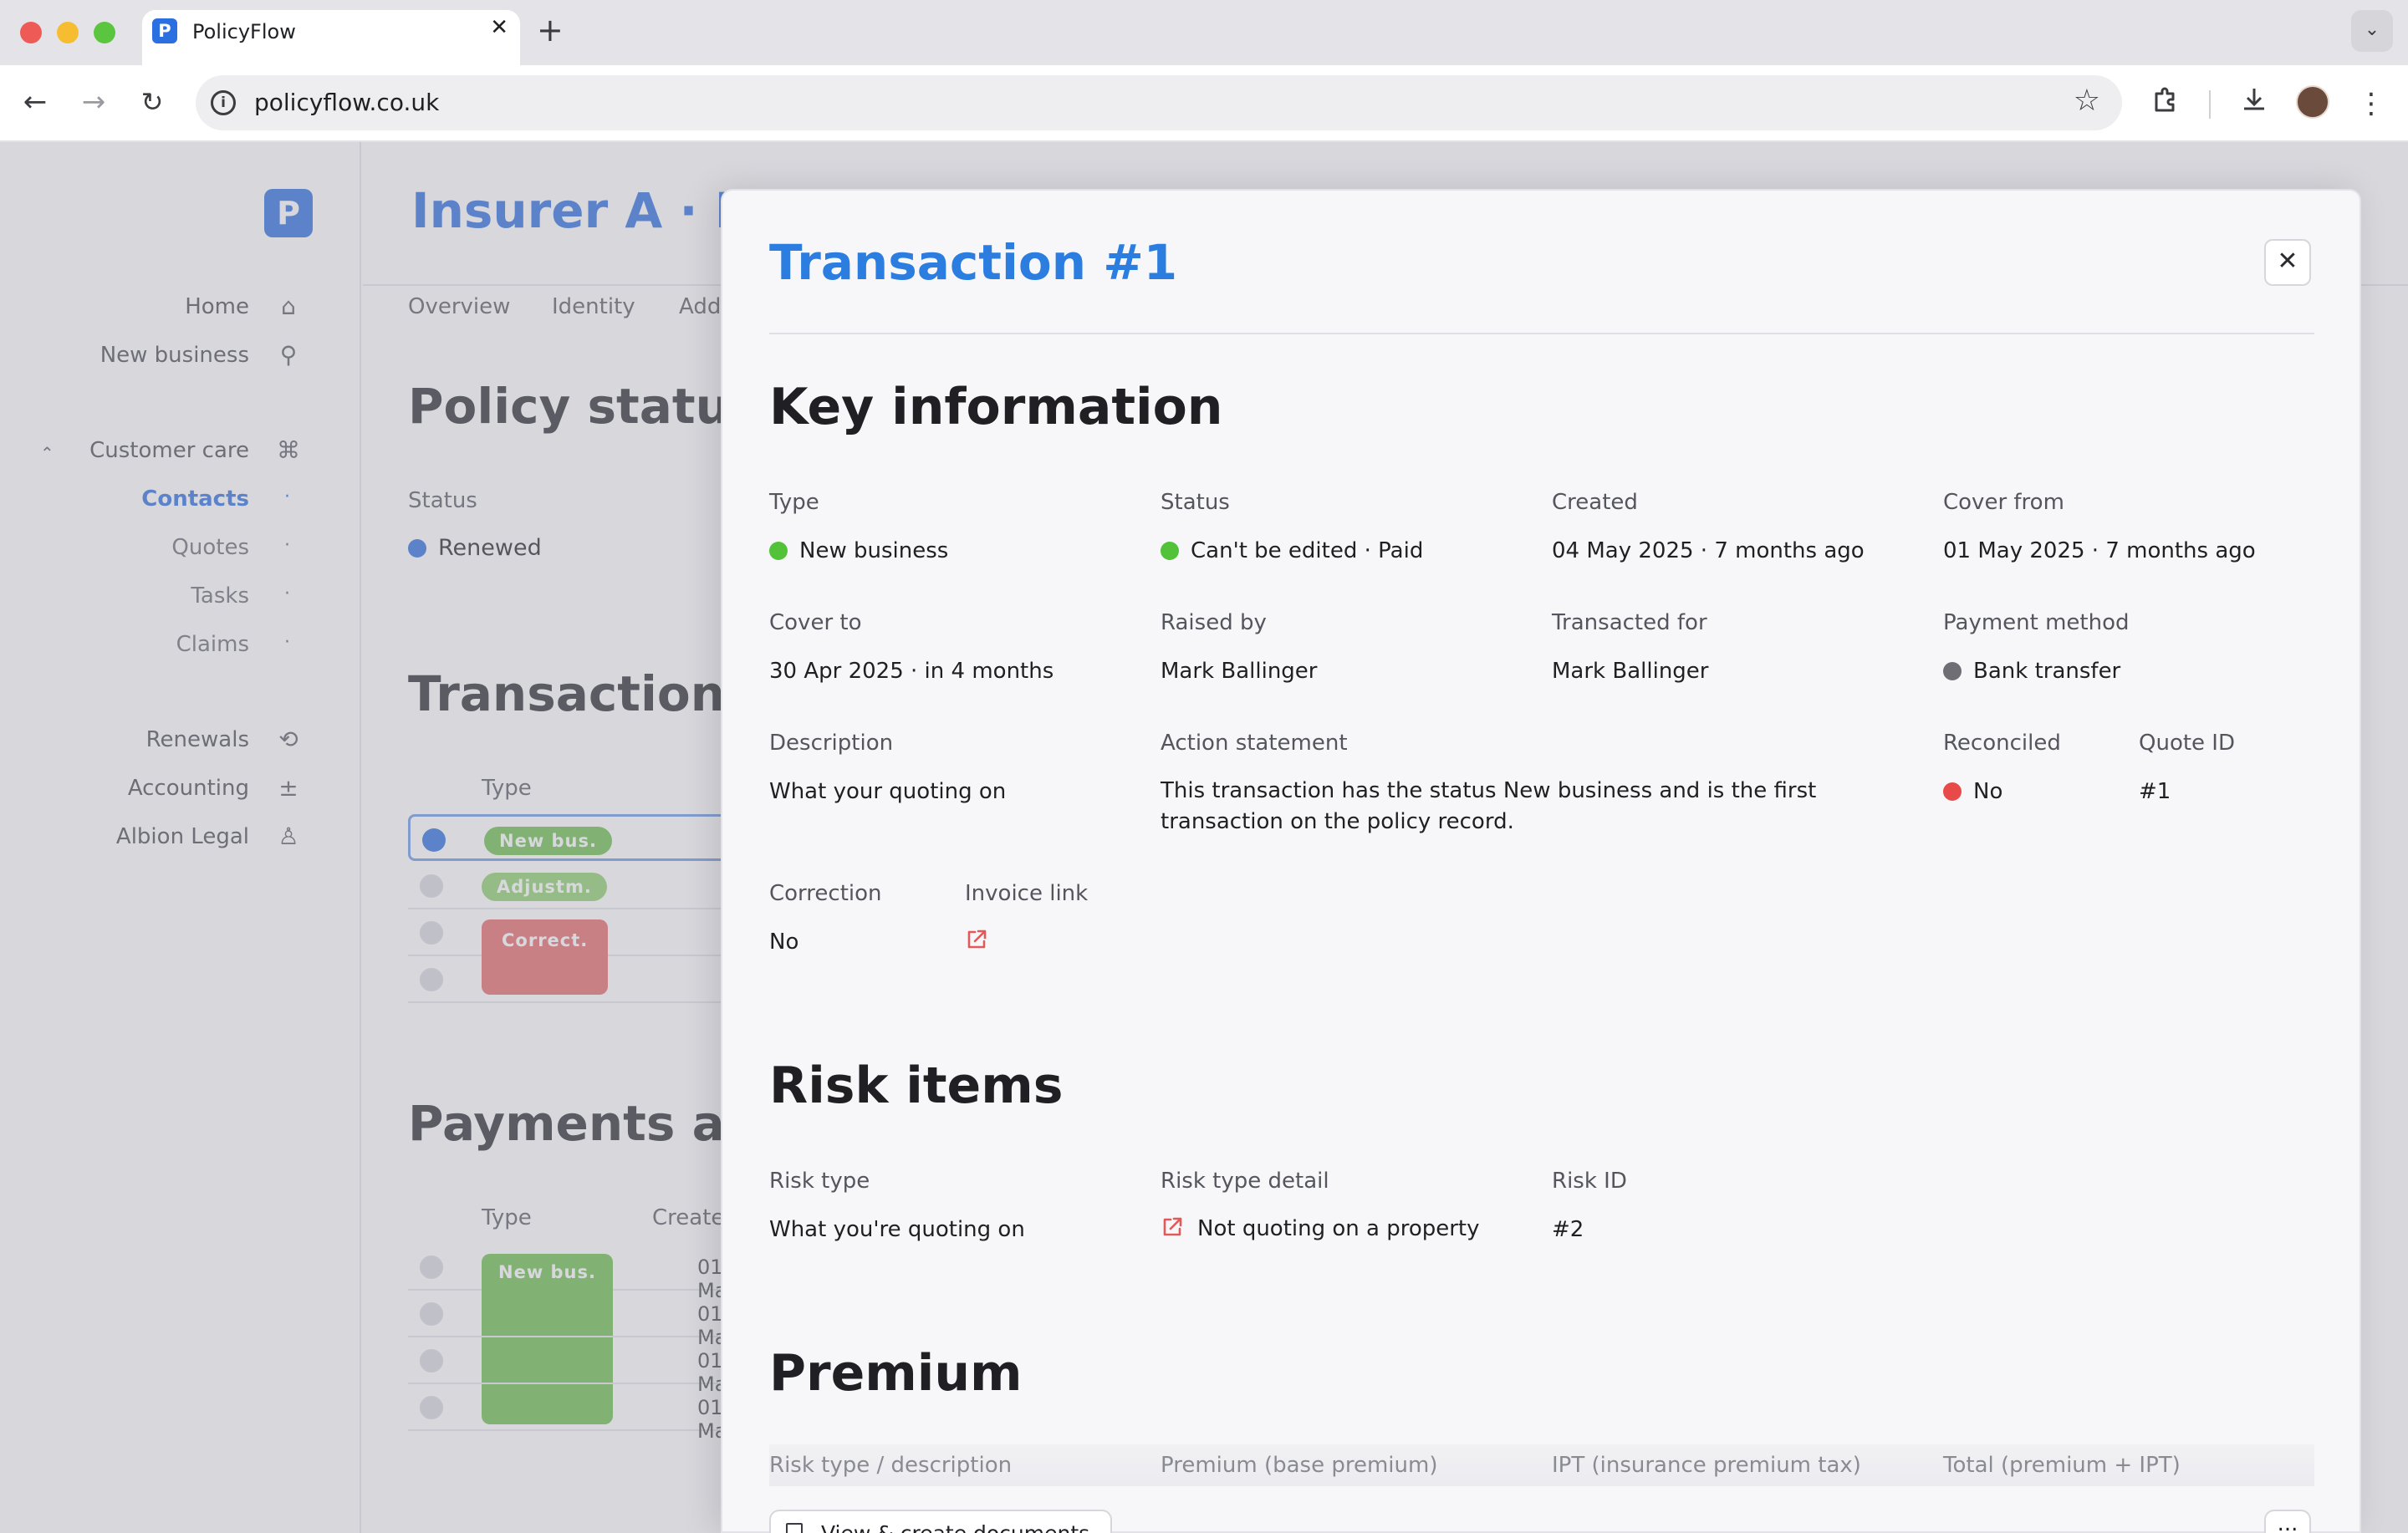 Image resolution: width=2408 pixels, height=1533 pixels. I want to click on premium-col-ipt: IPT (insurance premium tax), so click(1706, 1465).